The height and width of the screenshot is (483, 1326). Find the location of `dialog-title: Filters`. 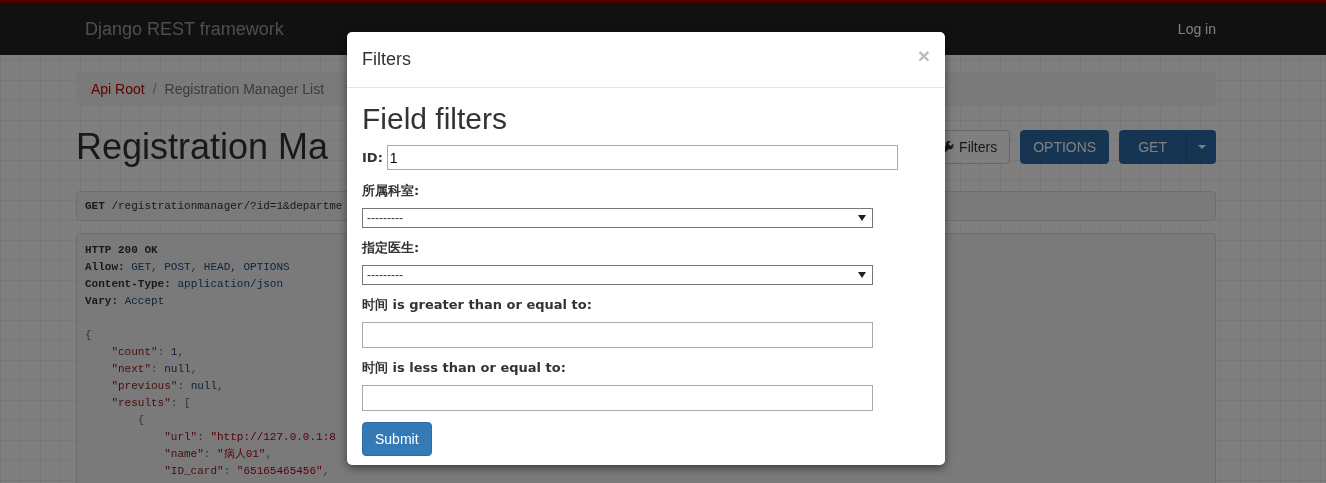

dialog-title: Filters is located at coordinates (386, 59).